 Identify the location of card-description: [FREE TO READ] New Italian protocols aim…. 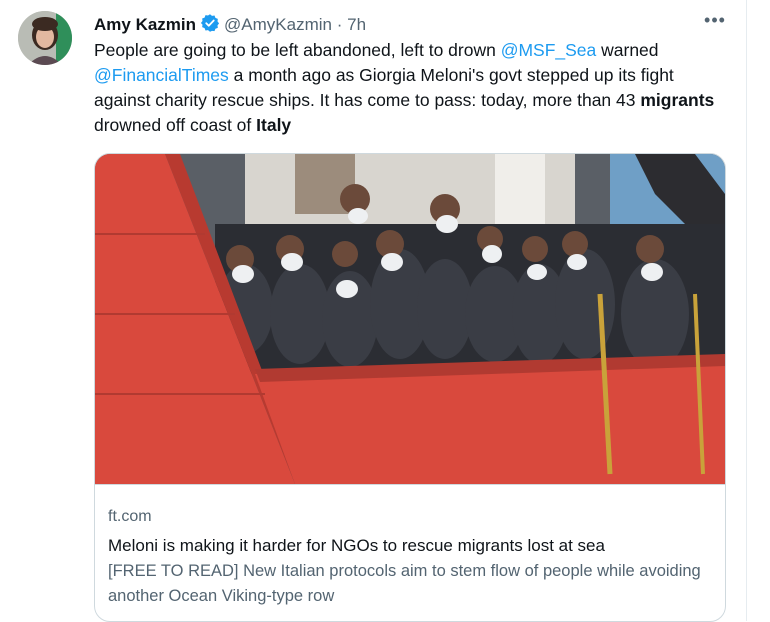
(404, 583).